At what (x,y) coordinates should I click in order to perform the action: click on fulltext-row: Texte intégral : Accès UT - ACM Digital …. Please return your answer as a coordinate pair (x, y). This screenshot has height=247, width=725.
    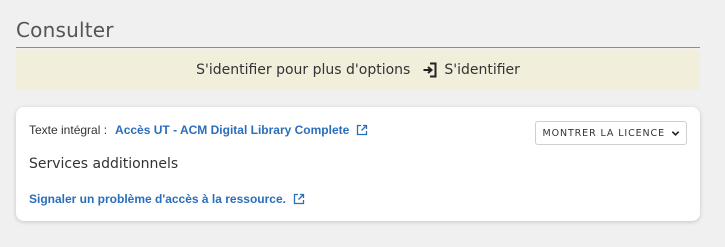
    Looking at the image, I should click on (198, 130).